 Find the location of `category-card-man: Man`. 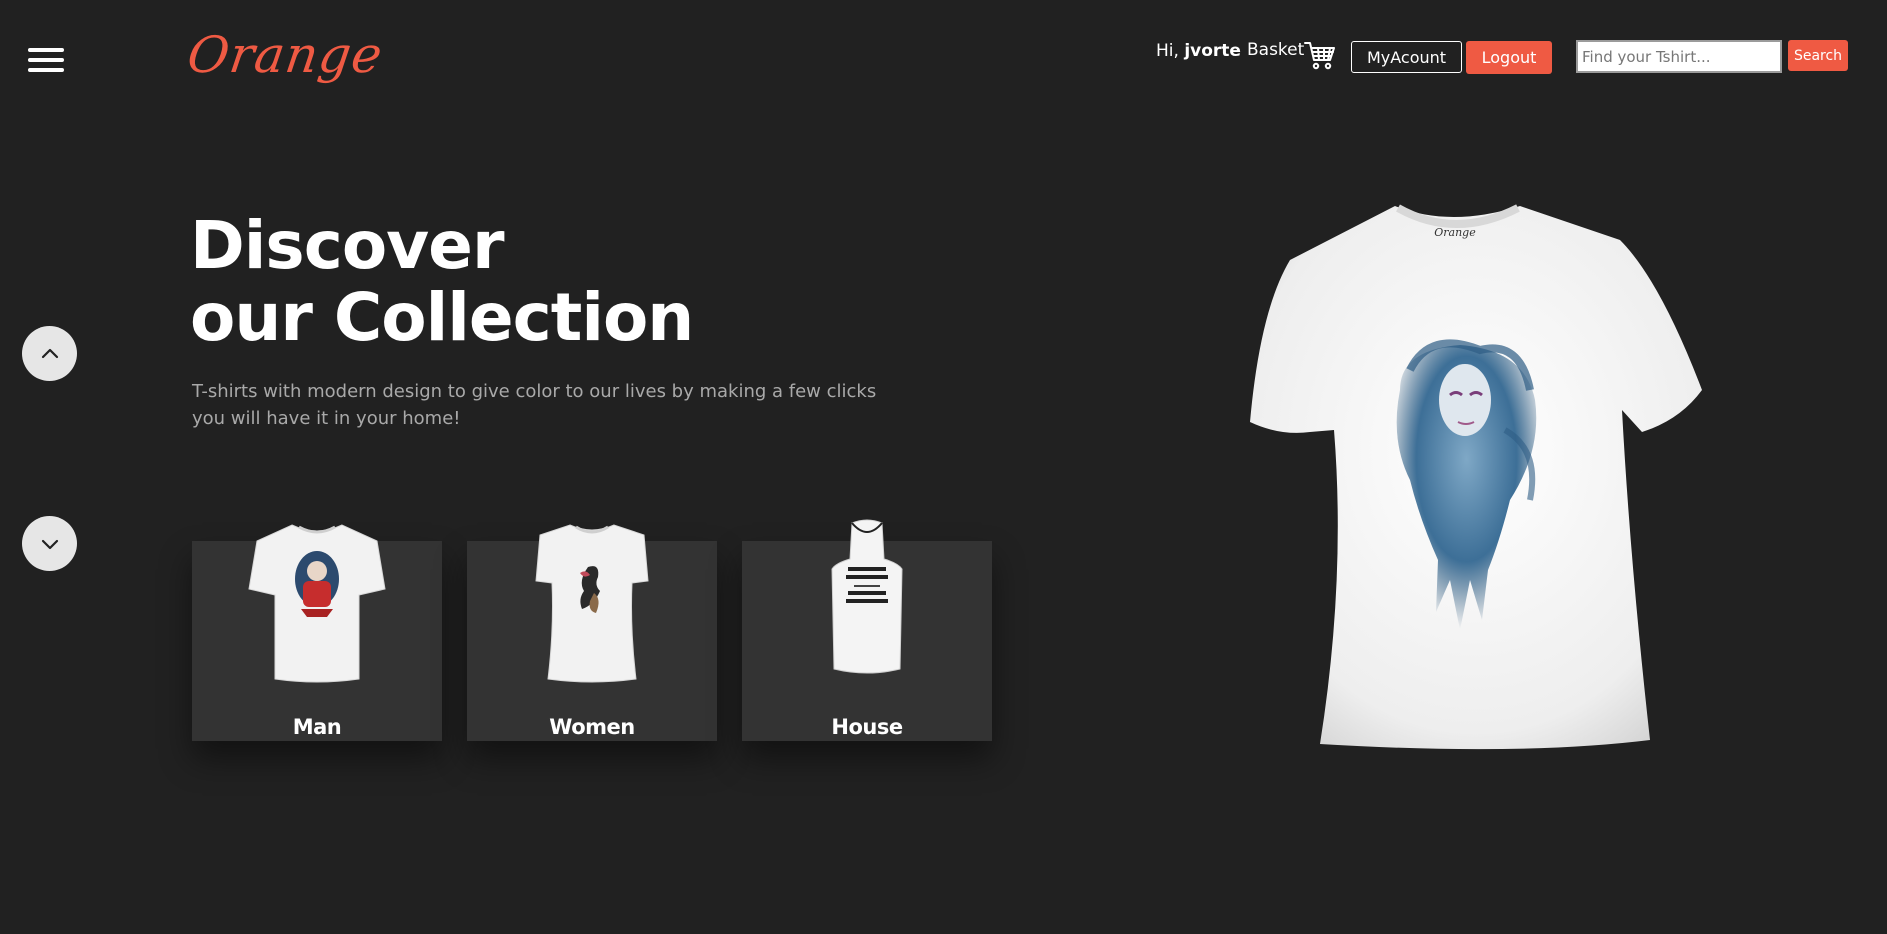

category-card-man: Man is located at coordinates (317, 632).